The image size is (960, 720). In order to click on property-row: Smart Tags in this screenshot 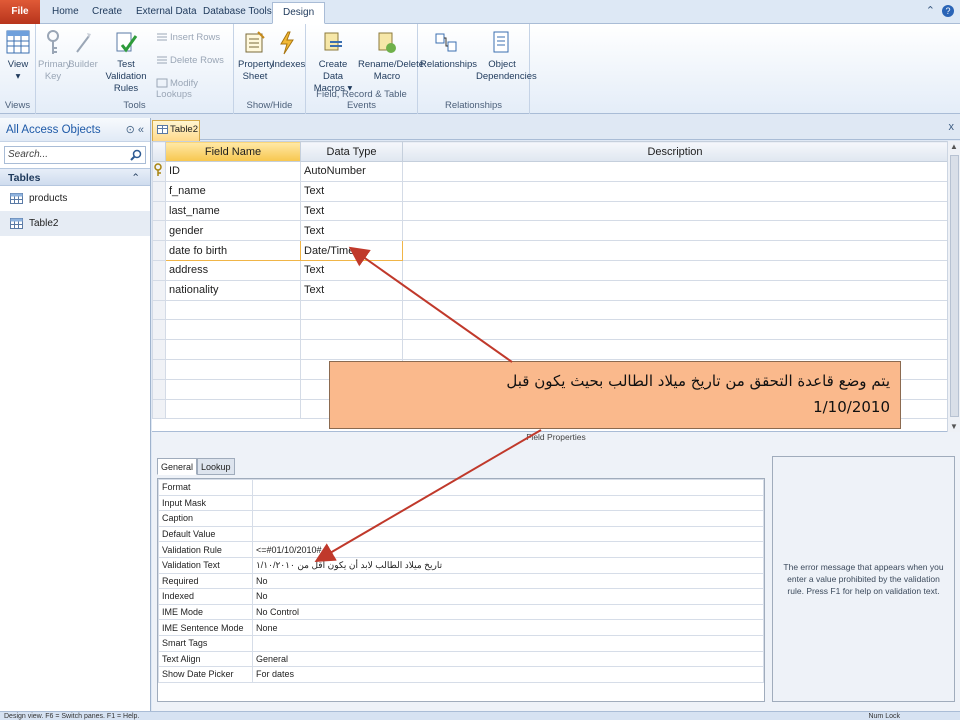, I will do `click(461, 643)`.